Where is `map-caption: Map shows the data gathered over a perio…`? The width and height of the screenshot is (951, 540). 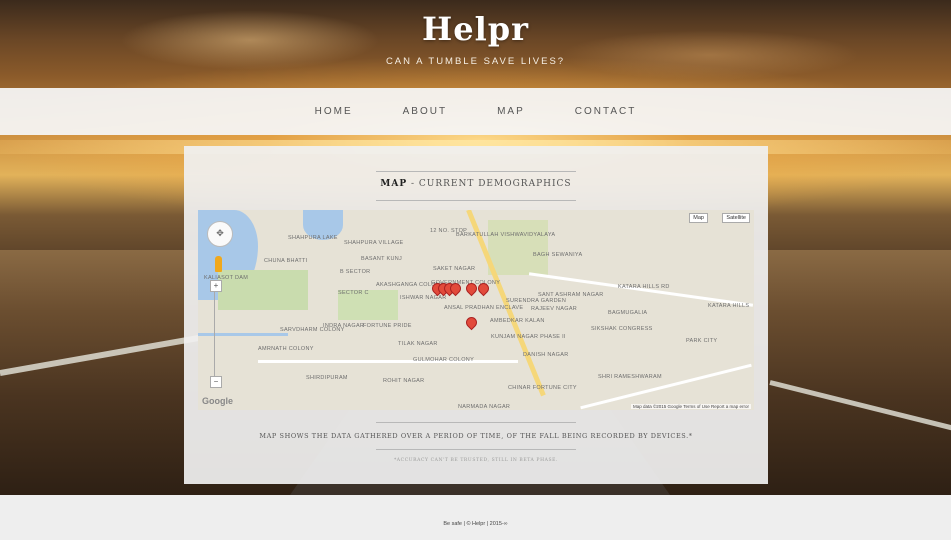
map-caption: Map shows the data gathered over a perio… is located at coordinates (476, 436).